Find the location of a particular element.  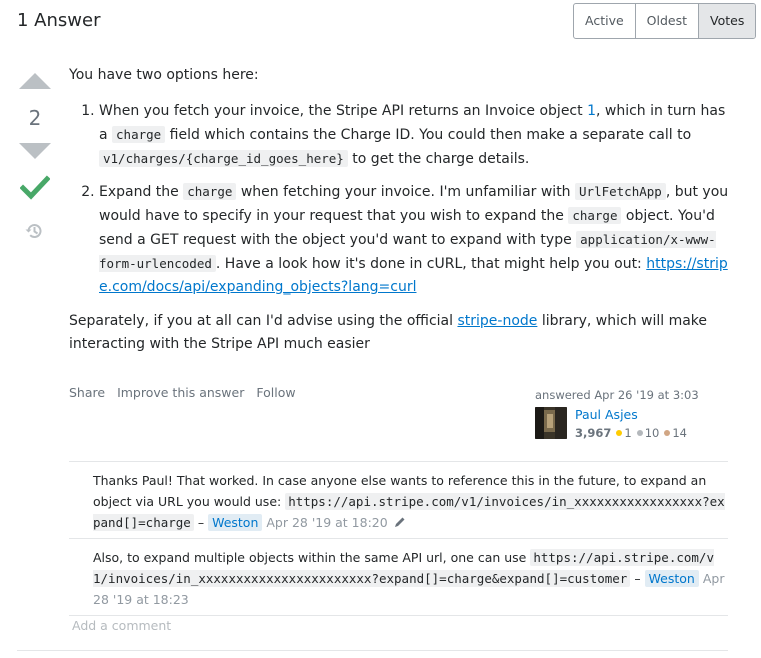

post-menu: Share Improve this answer Follow is located at coordinates (186, 392).